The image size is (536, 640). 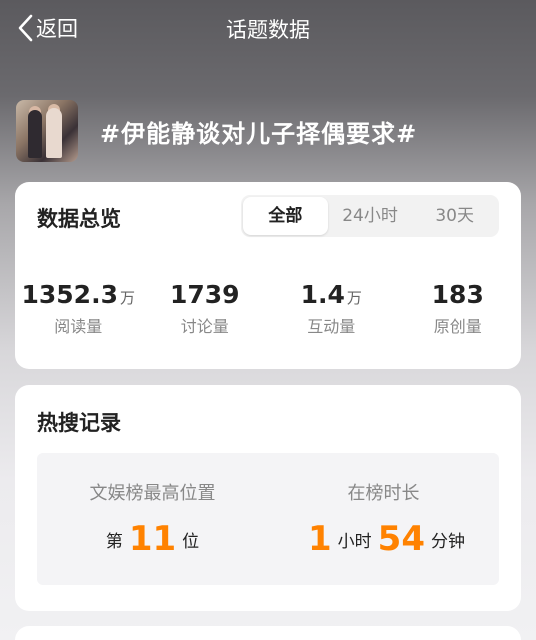 What do you see at coordinates (191, 542) in the screenshot?
I see `rank-suffix: 位` at bounding box center [191, 542].